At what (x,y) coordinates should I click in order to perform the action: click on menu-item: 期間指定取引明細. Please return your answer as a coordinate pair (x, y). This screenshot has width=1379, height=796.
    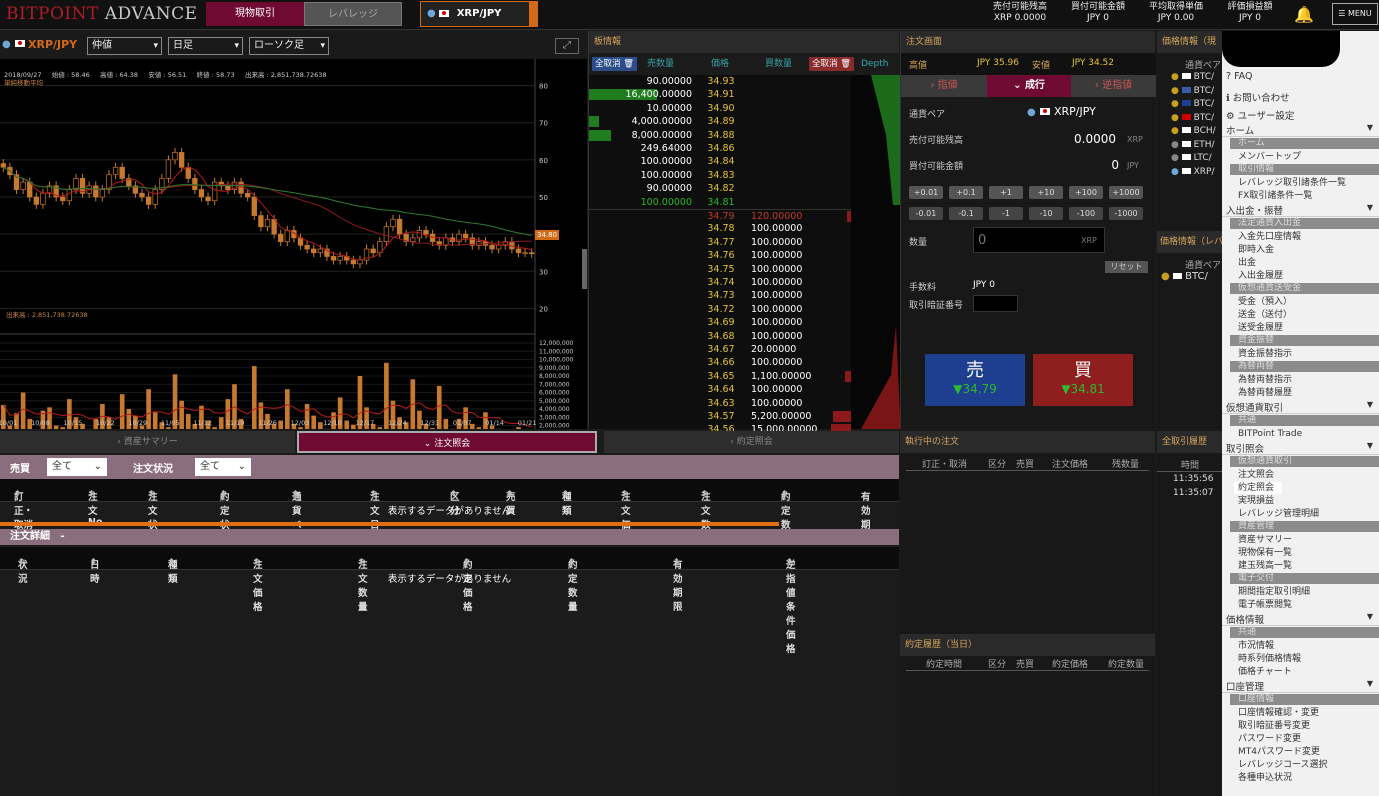
    Looking at the image, I should click on (1306, 592).